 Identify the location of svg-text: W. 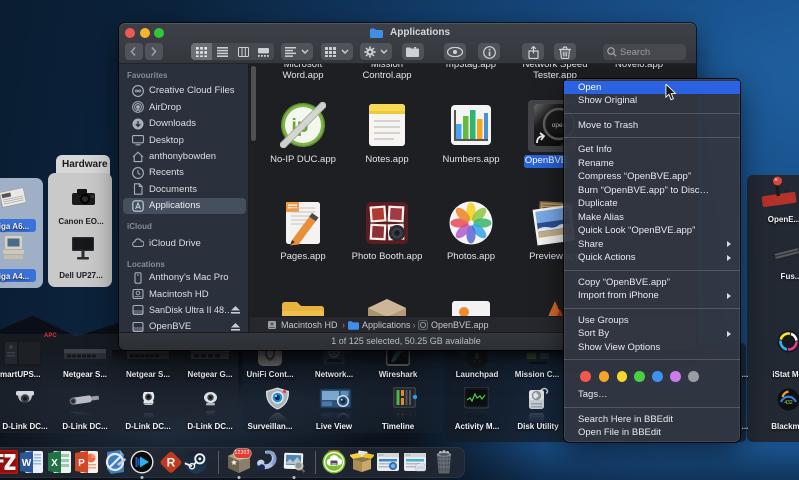
(27, 463).